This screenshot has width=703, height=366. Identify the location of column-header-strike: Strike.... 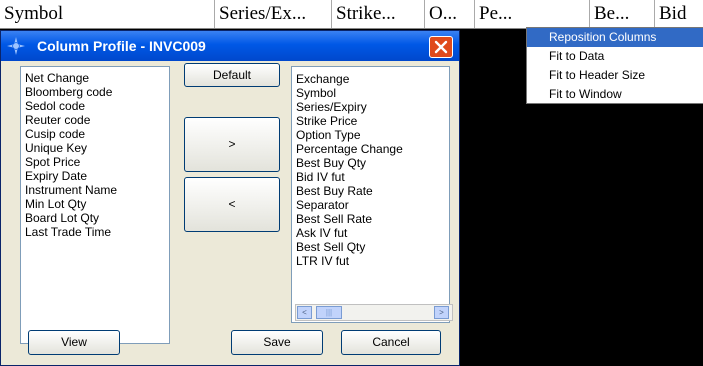
(378, 14).